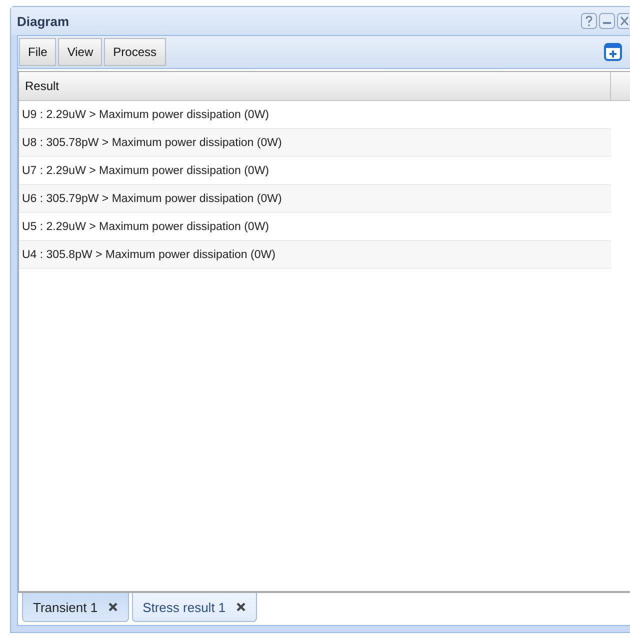 This screenshot has height=639, width=630. What do you see at coordinates (315, 143) in the screenshot?
I see `table-row: U8 : 305.78pW > Maximum power dissipation (0W)` at bounding box center [315, 143].